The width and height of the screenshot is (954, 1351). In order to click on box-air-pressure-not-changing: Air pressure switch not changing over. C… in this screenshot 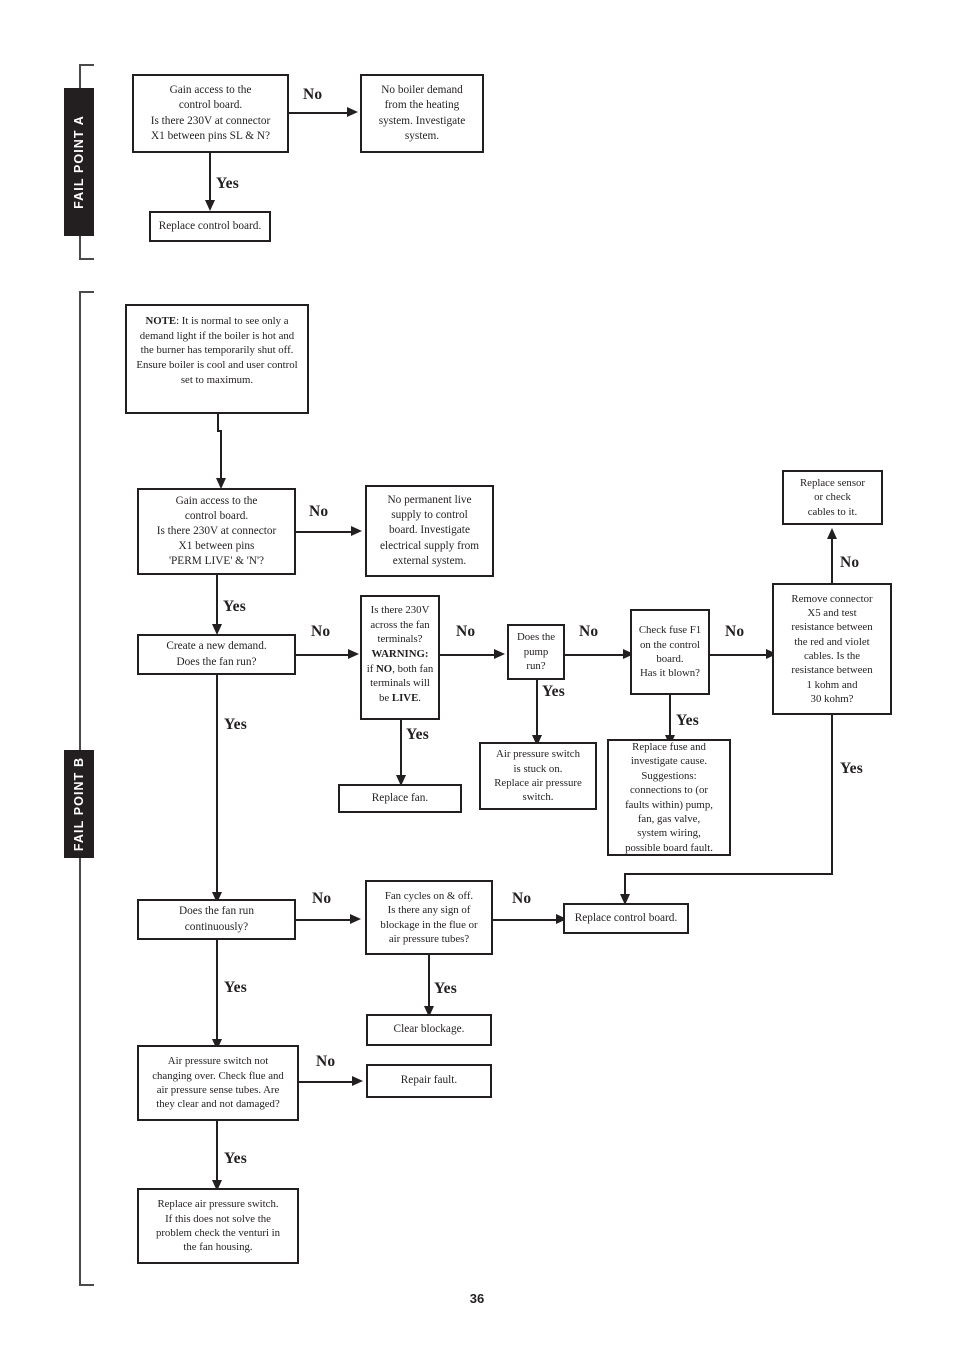, I will do `click(218, 1083)`.